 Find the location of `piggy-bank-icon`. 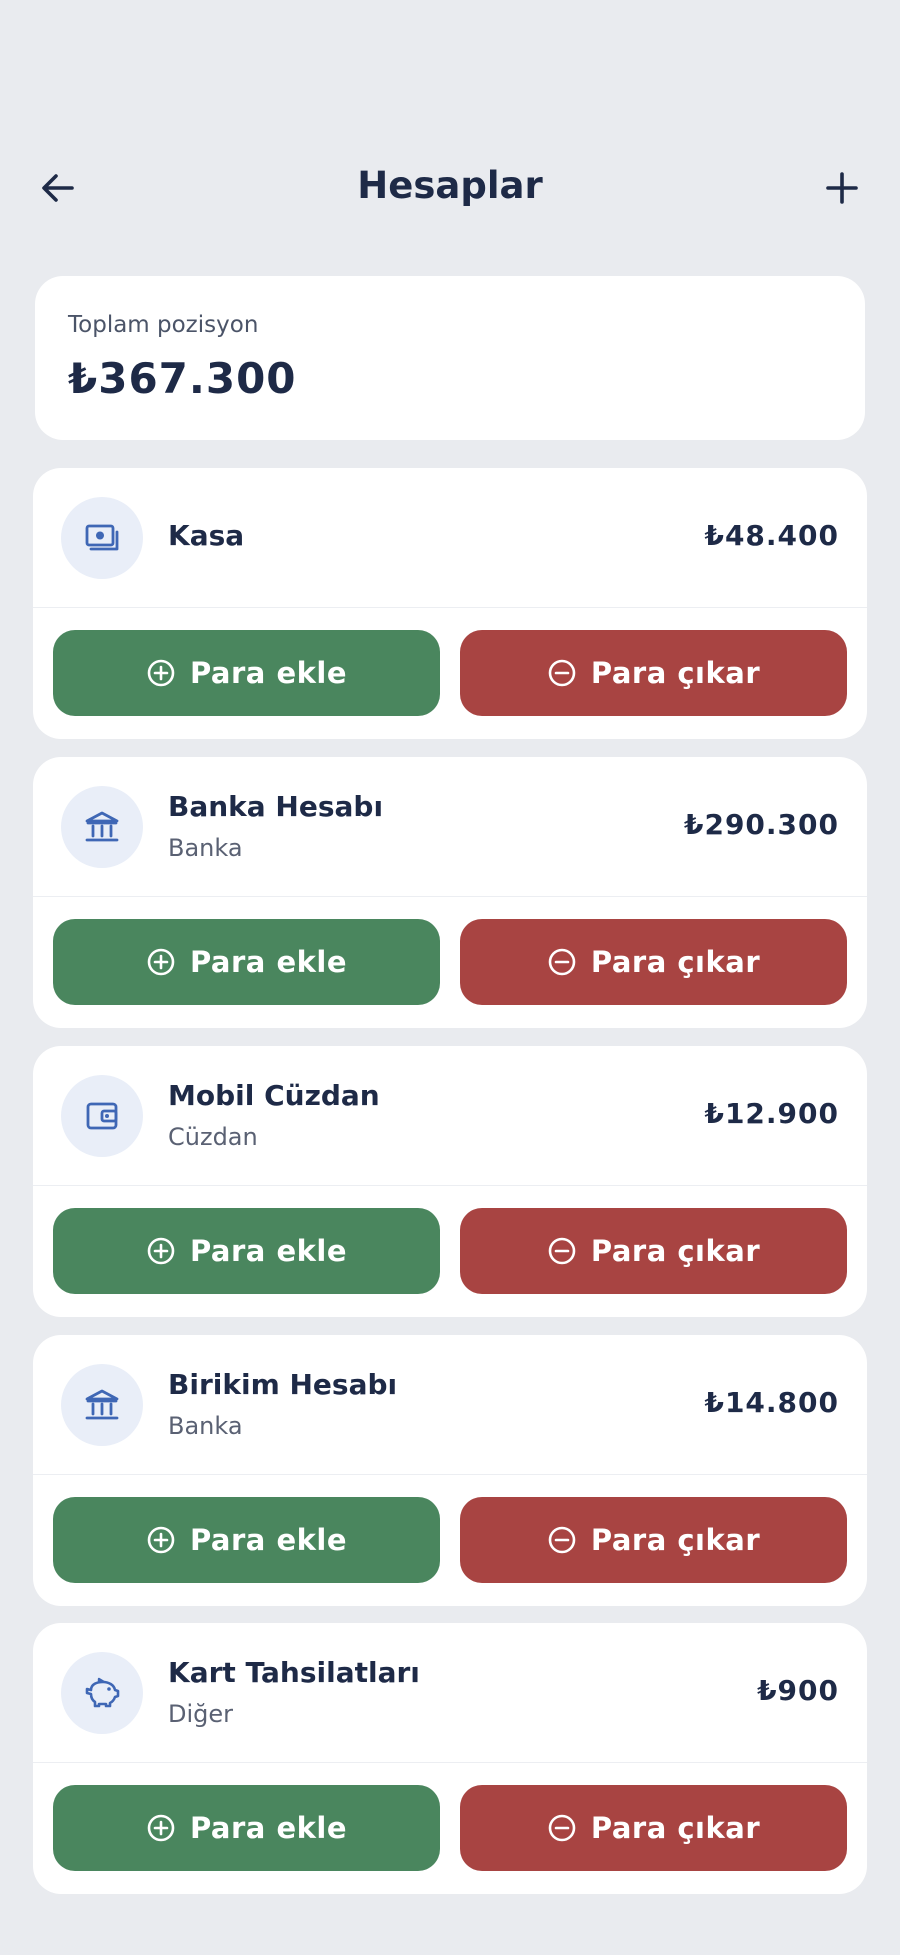

piggy-bank-icon is located at coordinates (102, 1693).